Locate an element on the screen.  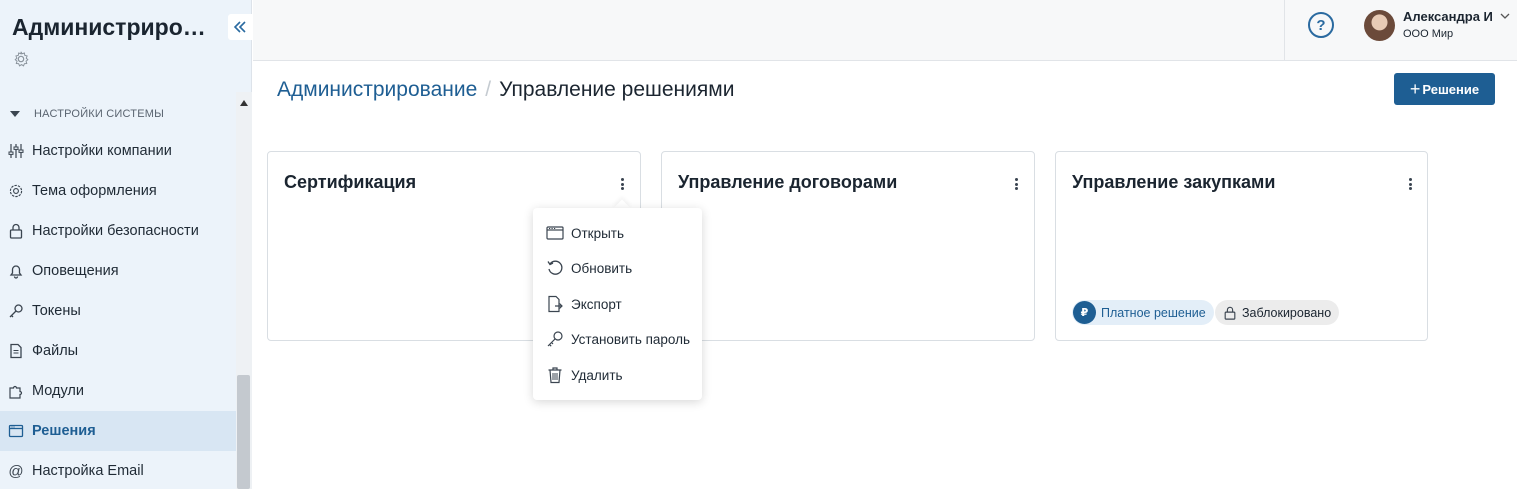
menu-item-label: Экспорт is located at coordinates (596, 304).